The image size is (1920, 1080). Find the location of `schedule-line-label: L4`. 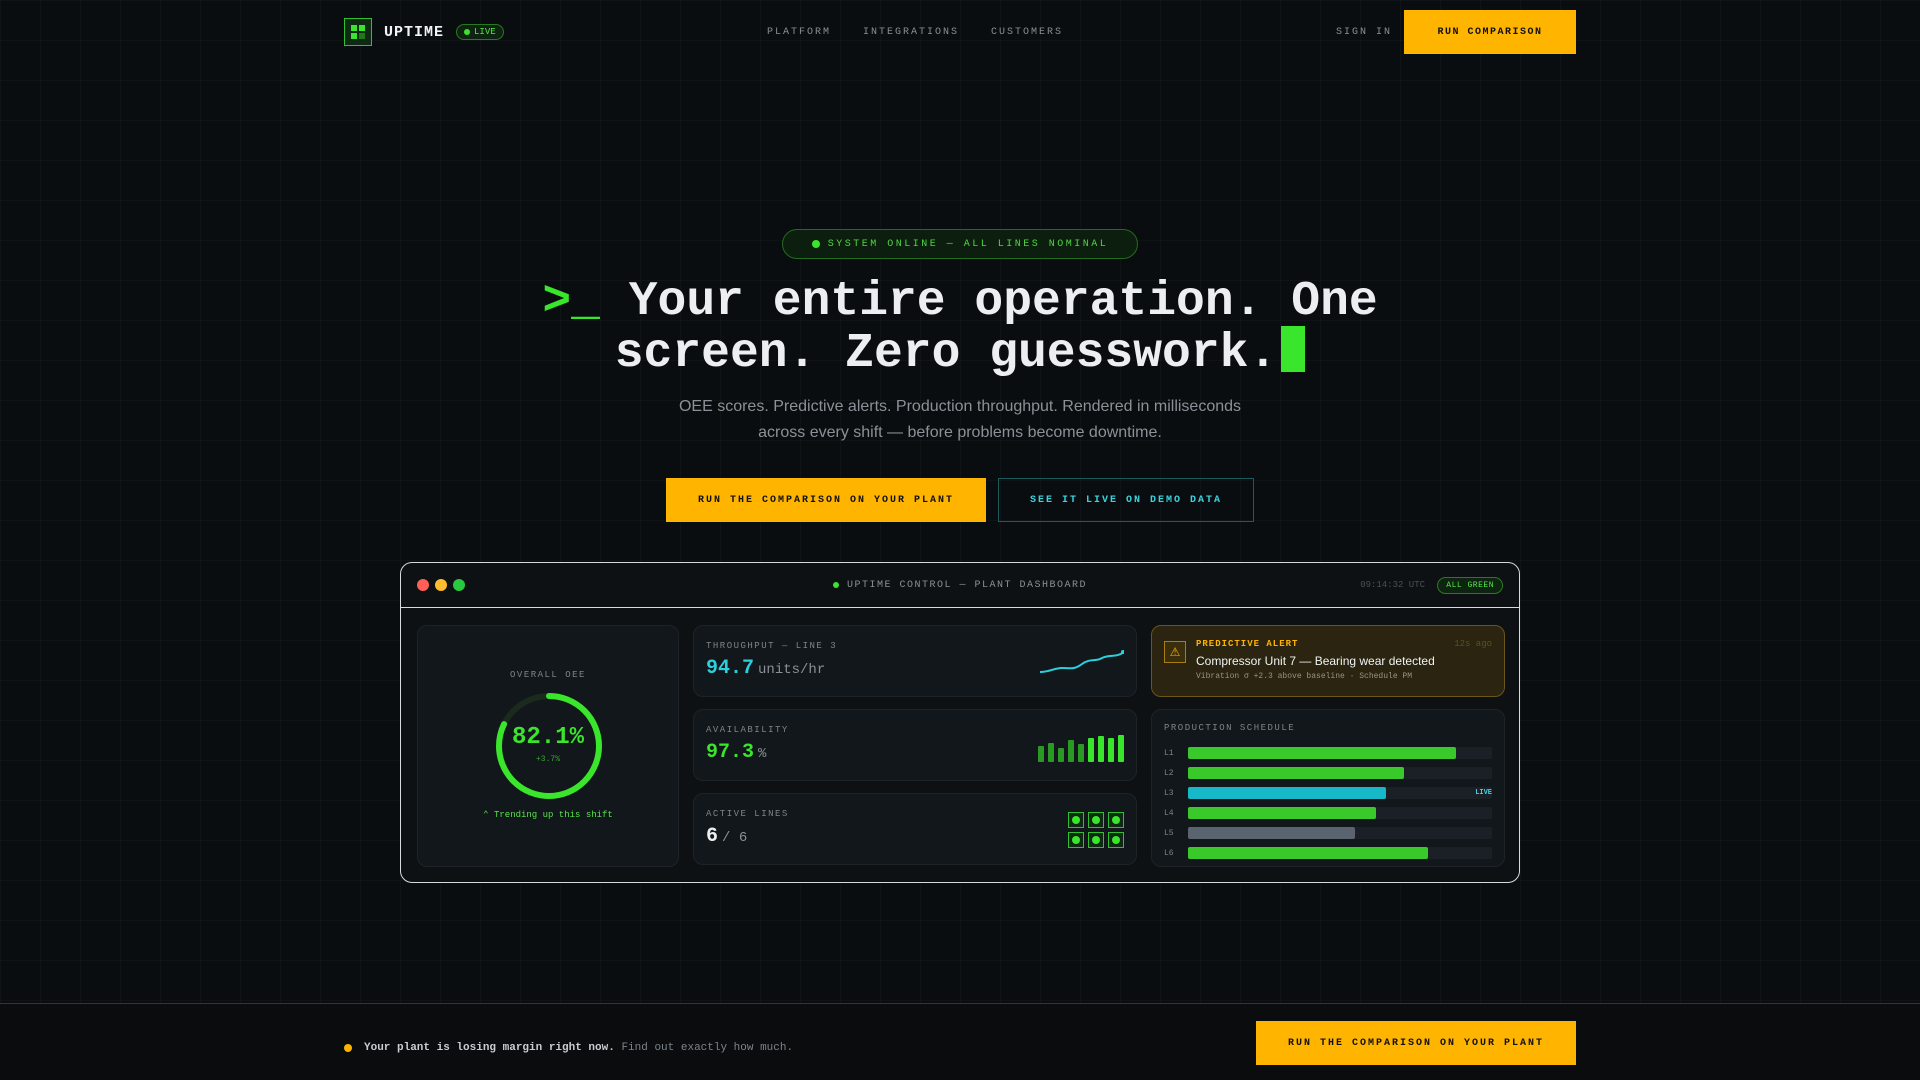

schedule-line-label: L4 is located at coordinates (1169, 813).